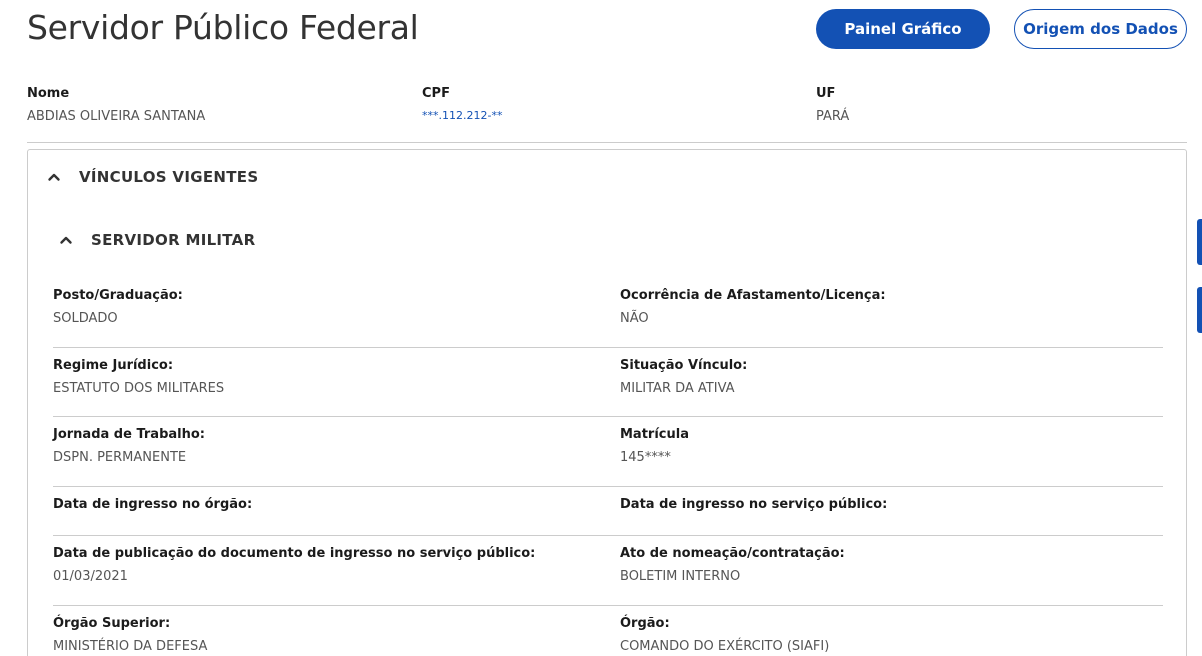 Image resolution: width=1202 pixels, height=656 pixels. I want to click on vinculos-vigentes-toggle: VÍNCULOS VIGENTES, so click(151, 177).